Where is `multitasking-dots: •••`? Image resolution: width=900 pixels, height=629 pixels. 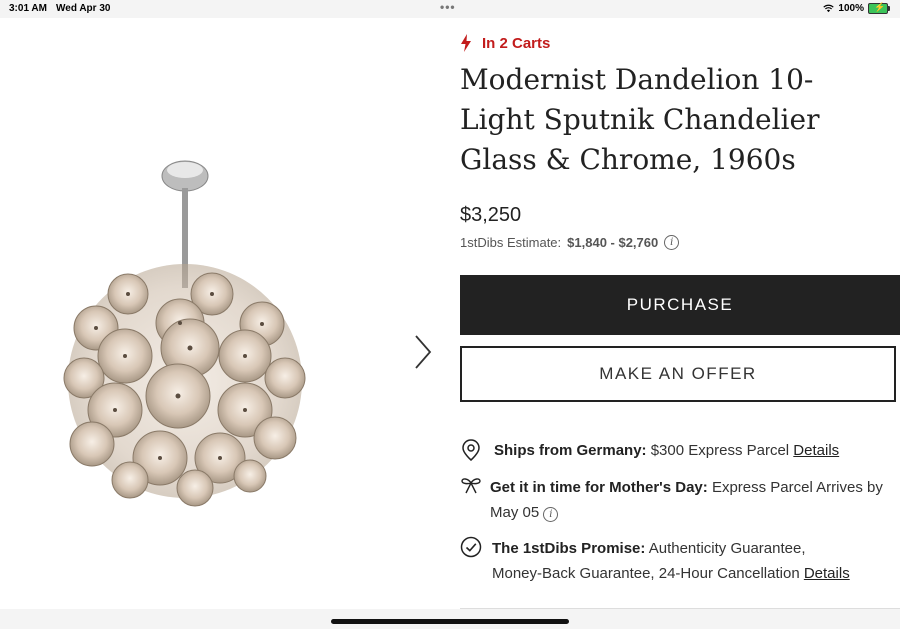
multitasking-dots: ••• is located at coordinates (448, 7).